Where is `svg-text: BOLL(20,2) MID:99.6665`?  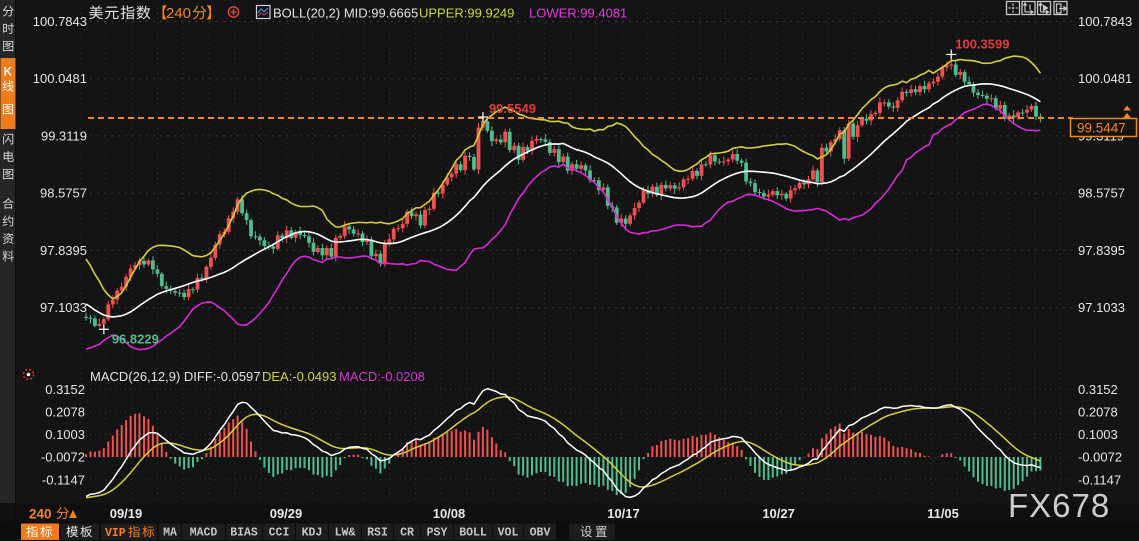
svg-text: BOLL(20,2) MID:99.6665 is located at coordinates (345, 13).